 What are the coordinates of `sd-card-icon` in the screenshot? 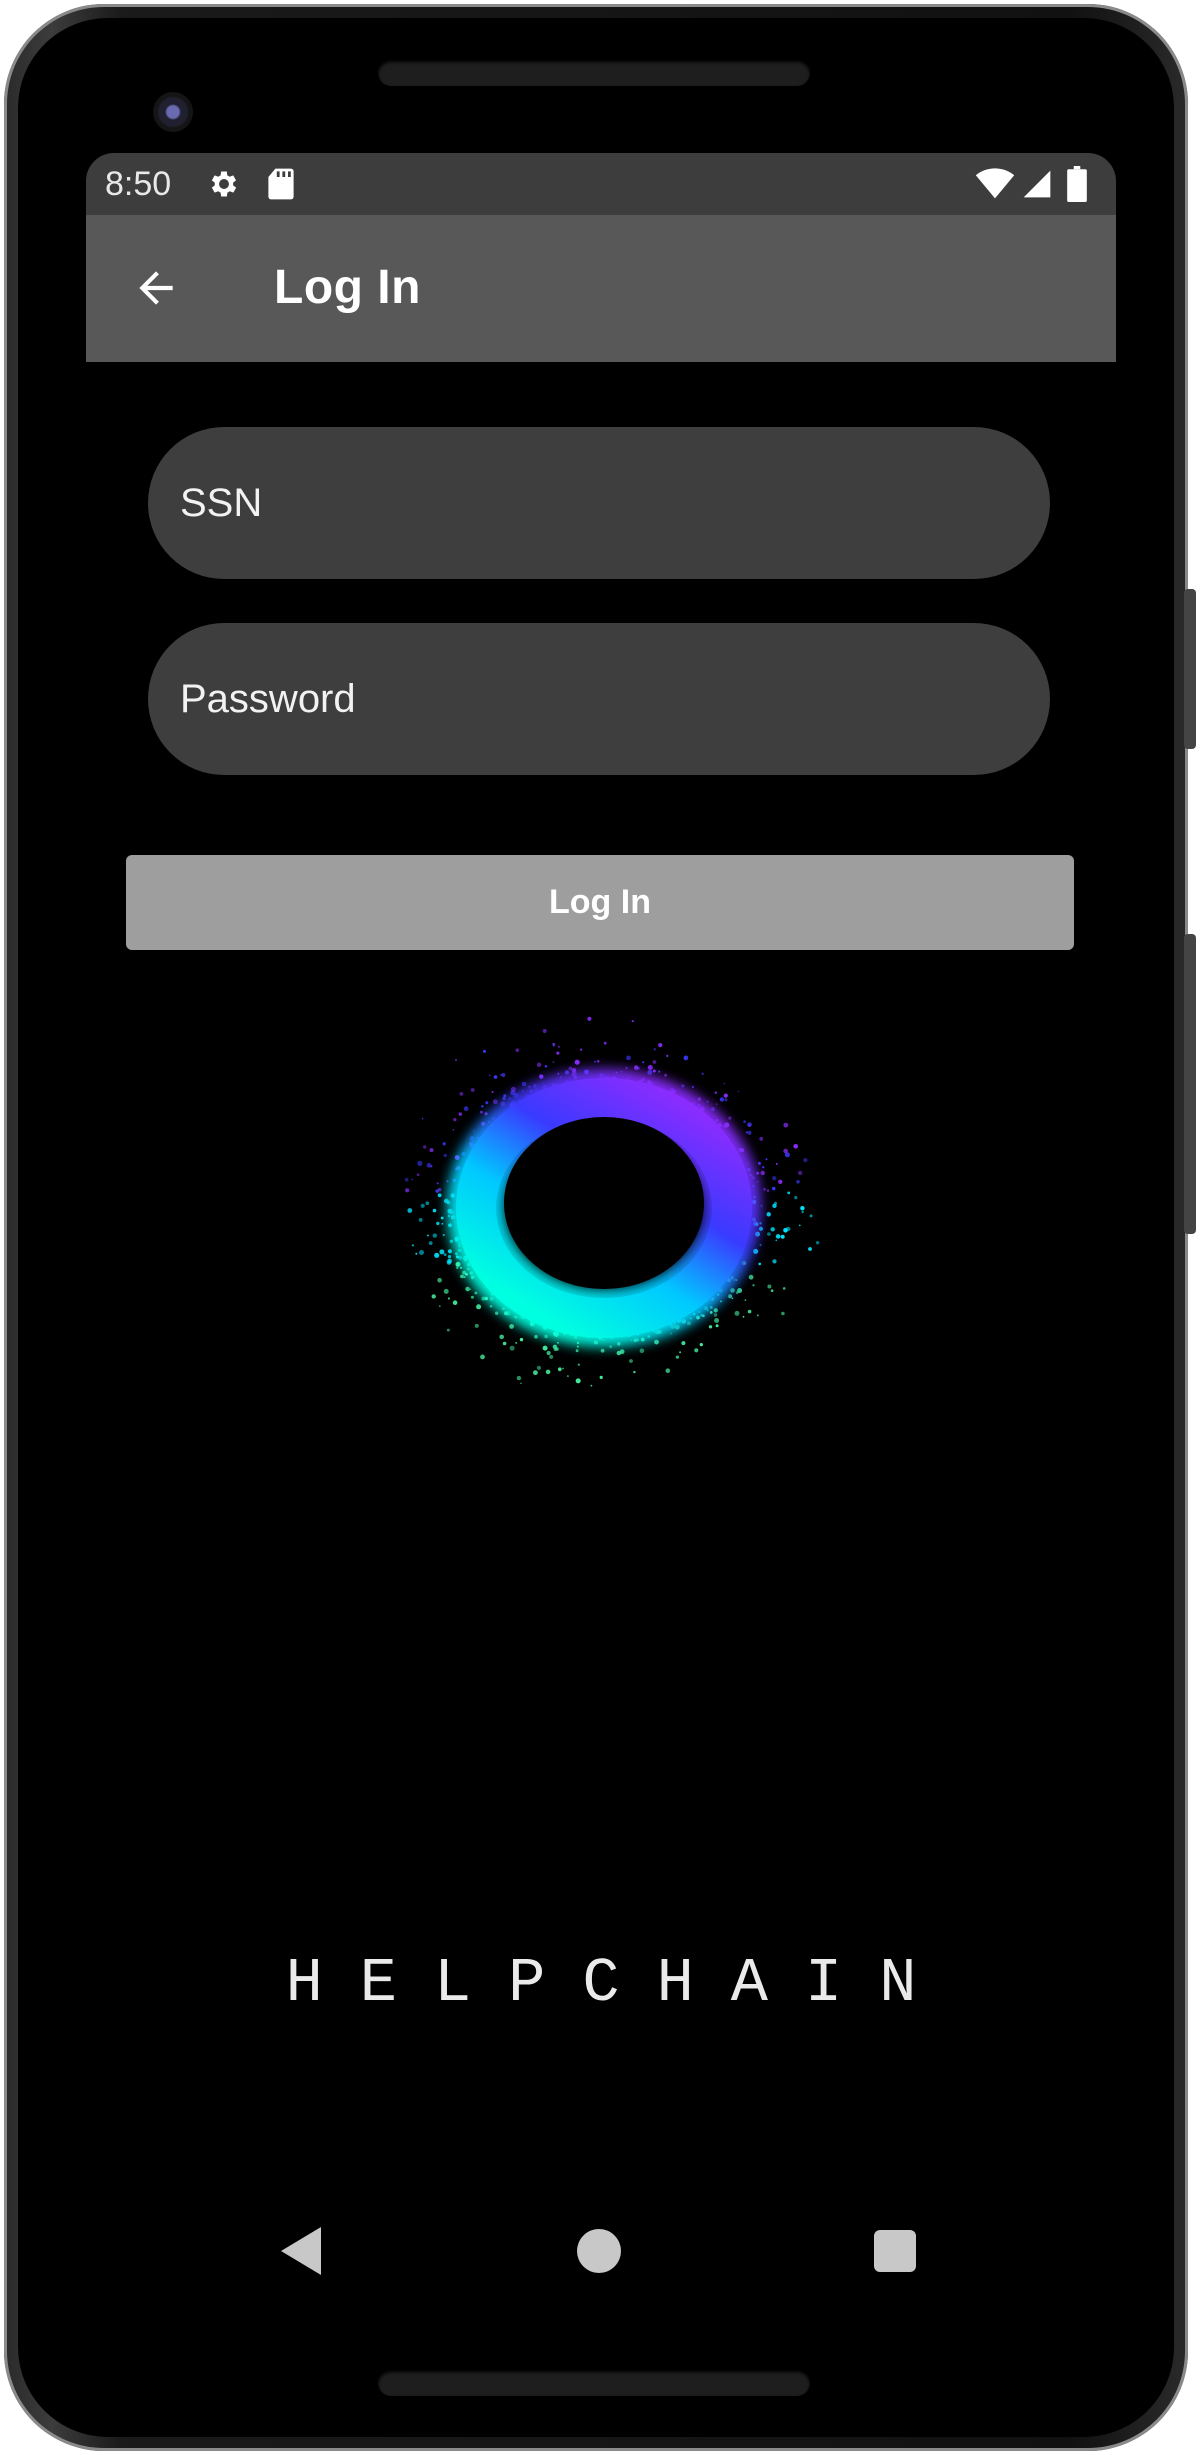 It's located at (281, 184).